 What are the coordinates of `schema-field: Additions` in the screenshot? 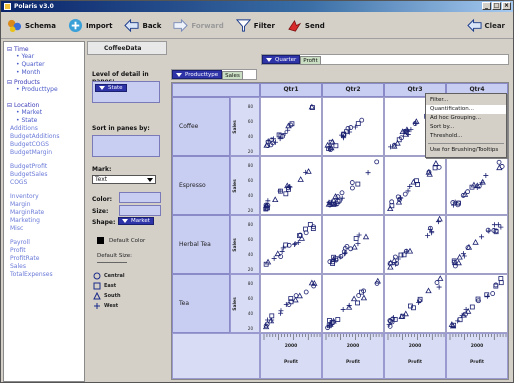 It's located at (44, 129).